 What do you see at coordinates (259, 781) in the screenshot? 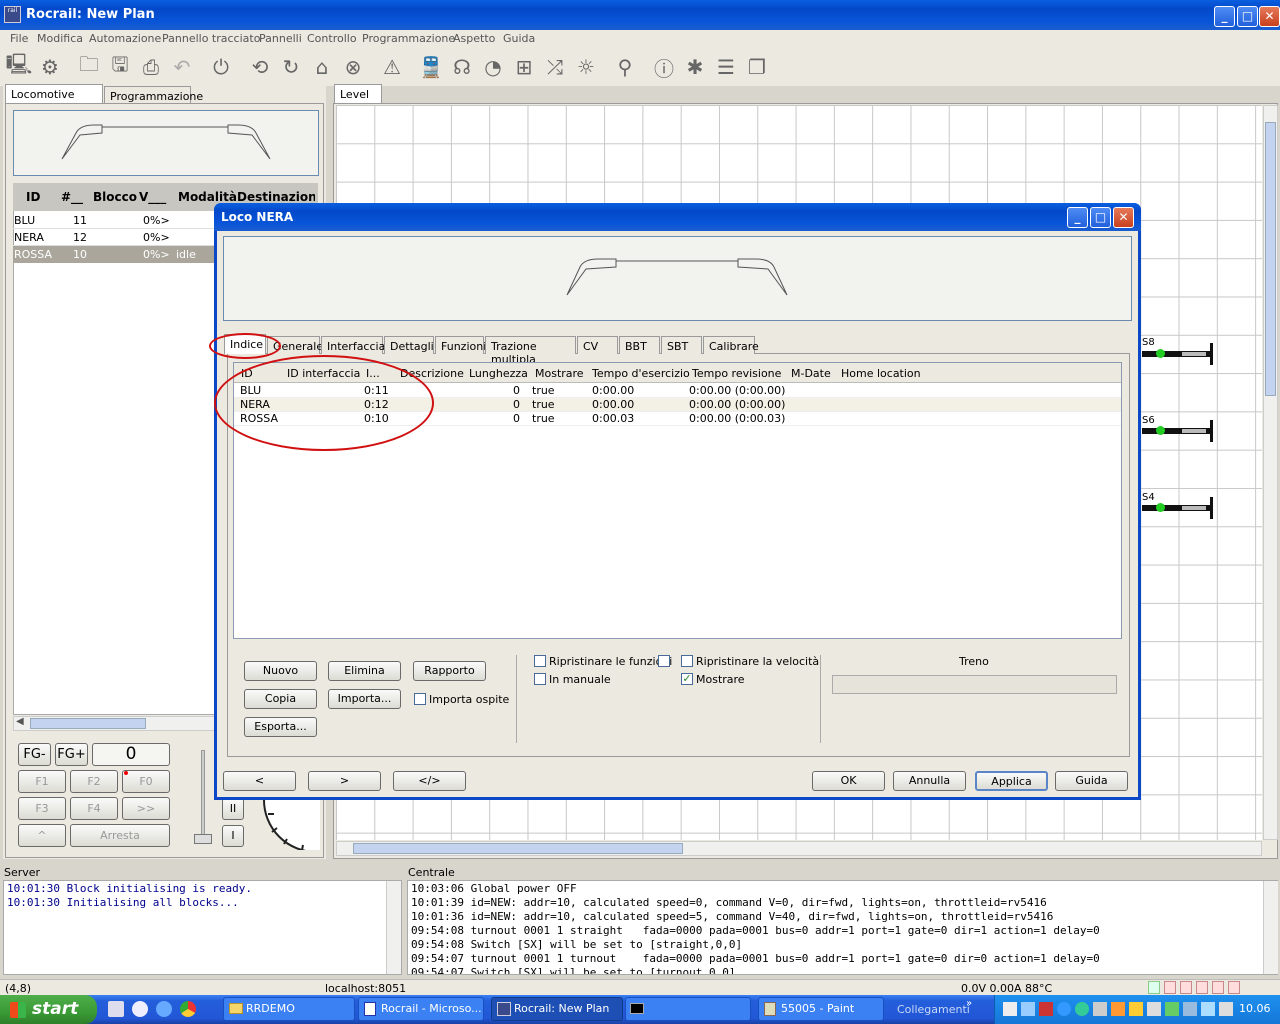
I see `prev-button: <` at bounding box center [259, 781].